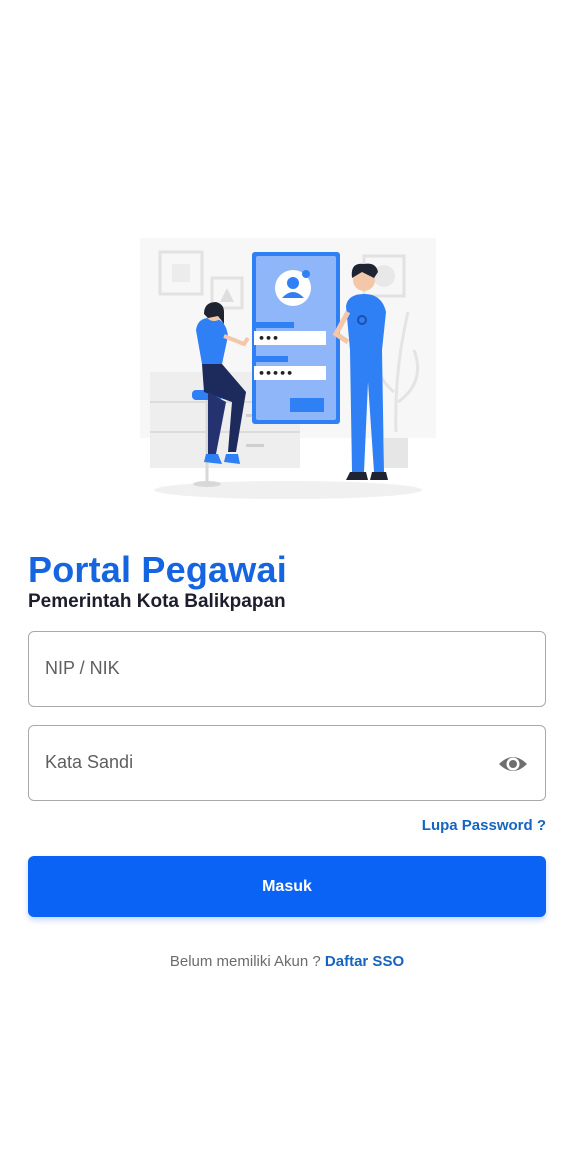 This screenshot has width=574, height=1176. I want to click on woman-shirt, so click(212, 340).